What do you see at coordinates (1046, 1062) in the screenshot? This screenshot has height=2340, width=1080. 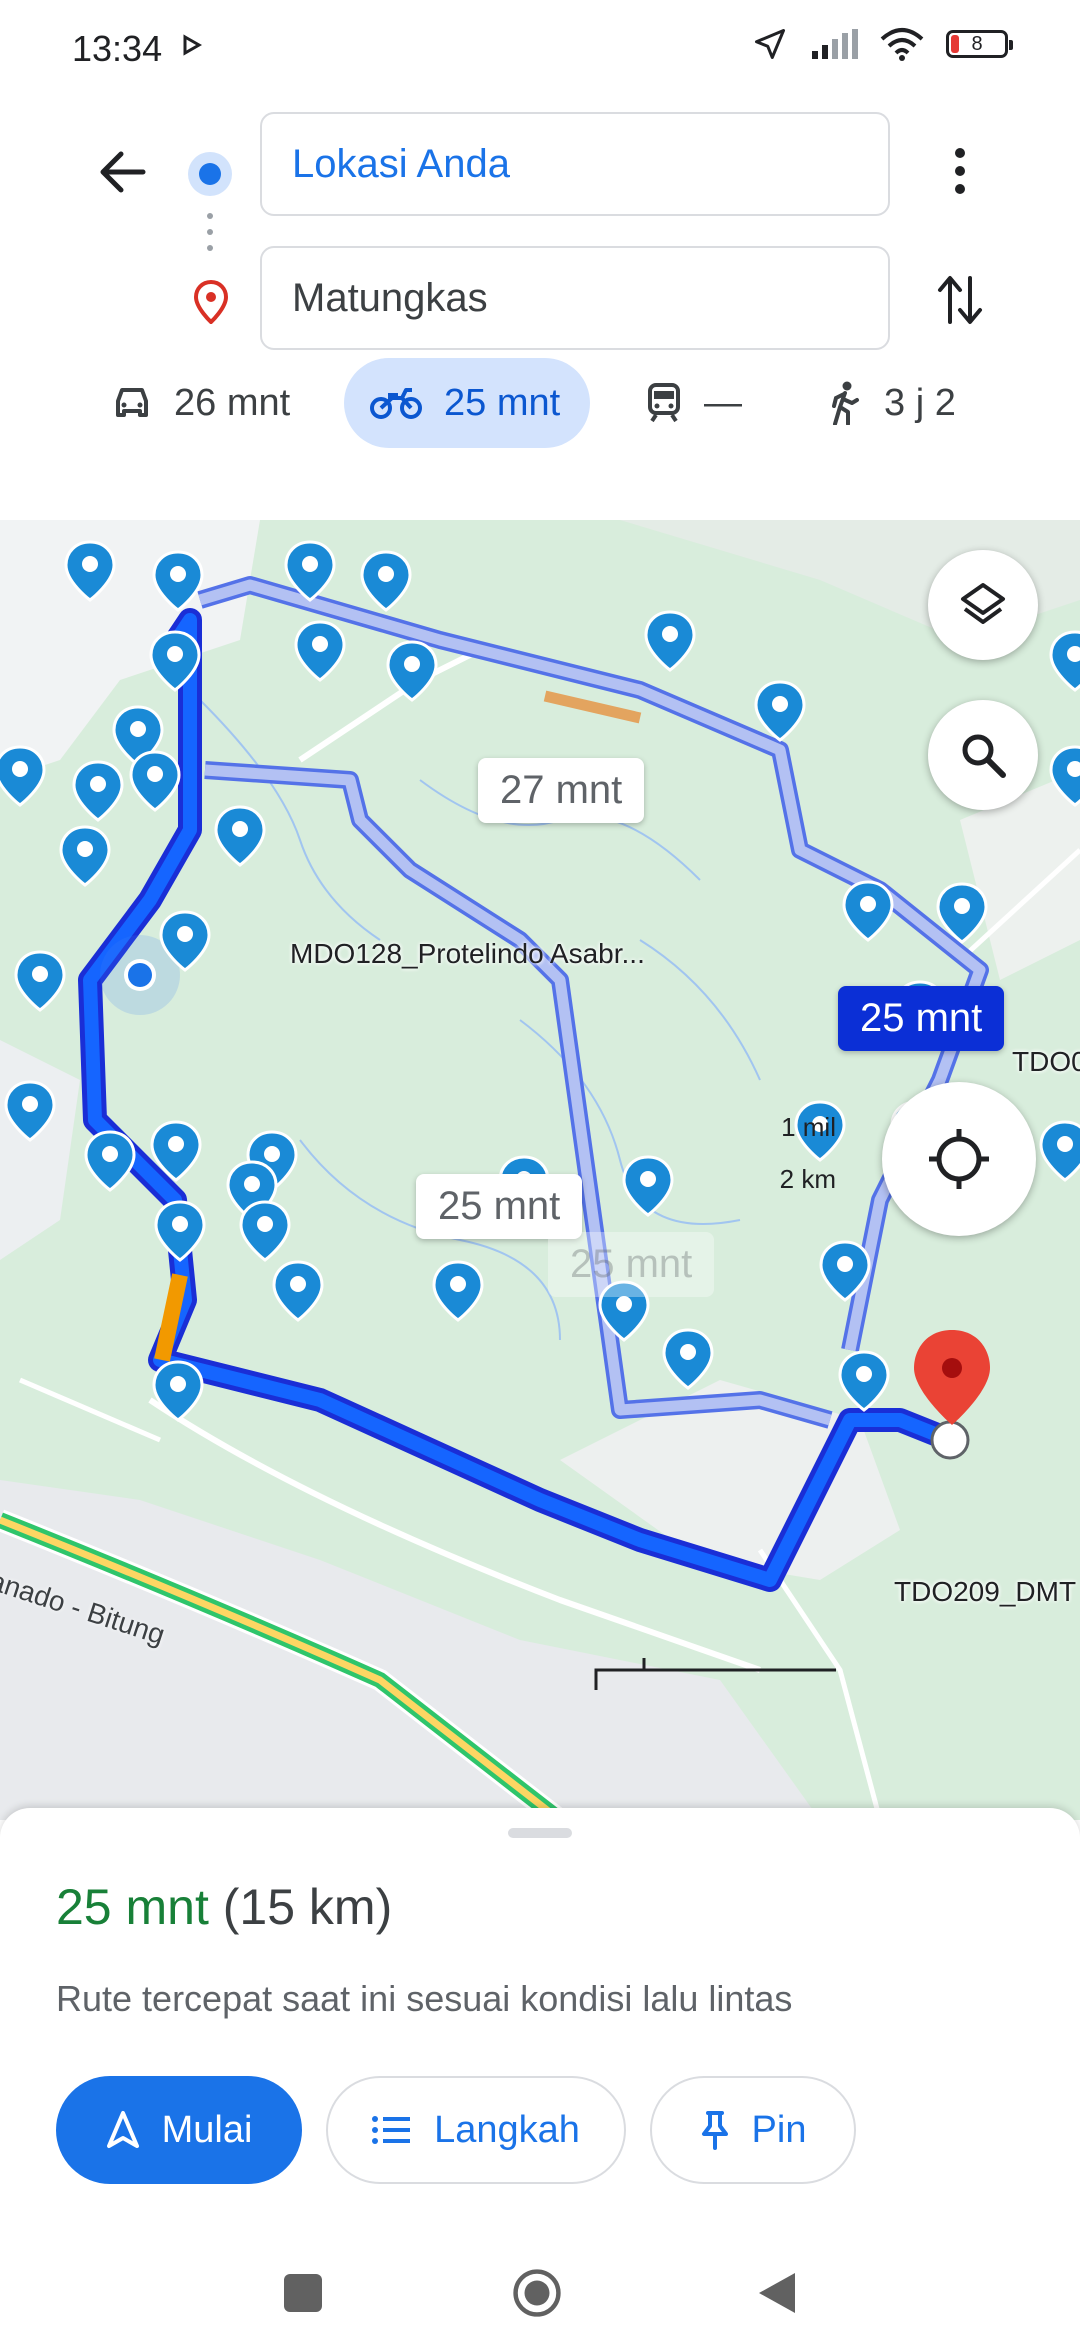 I see `poi-label: TDO0` at bounding box center [1046, 1062].